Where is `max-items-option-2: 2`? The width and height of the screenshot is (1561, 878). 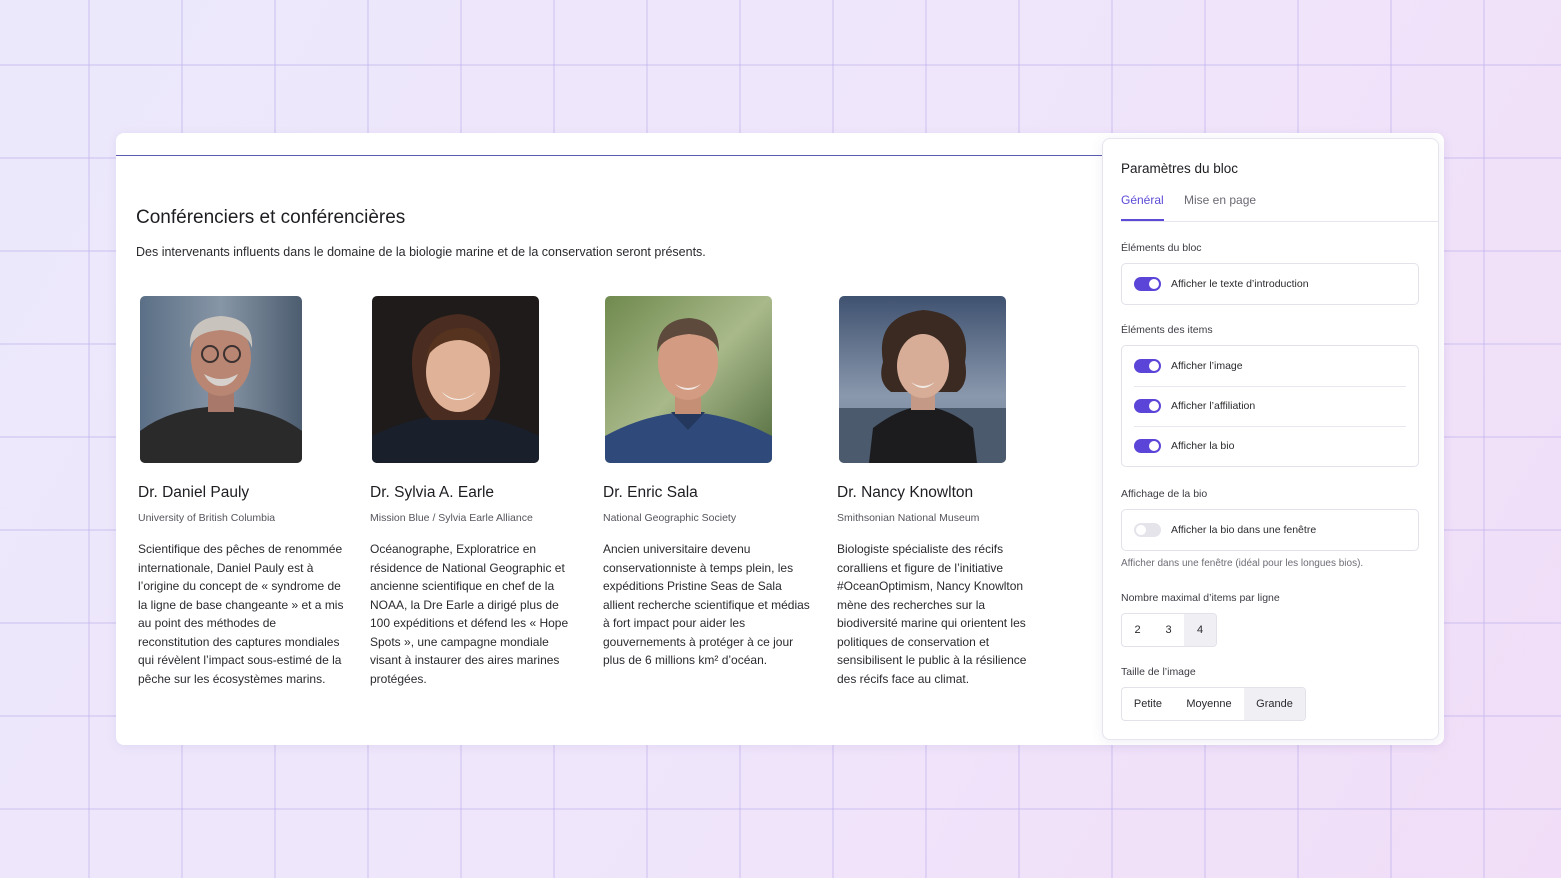 max-items-option-2: 2 is located at coordinates (1137, 630).